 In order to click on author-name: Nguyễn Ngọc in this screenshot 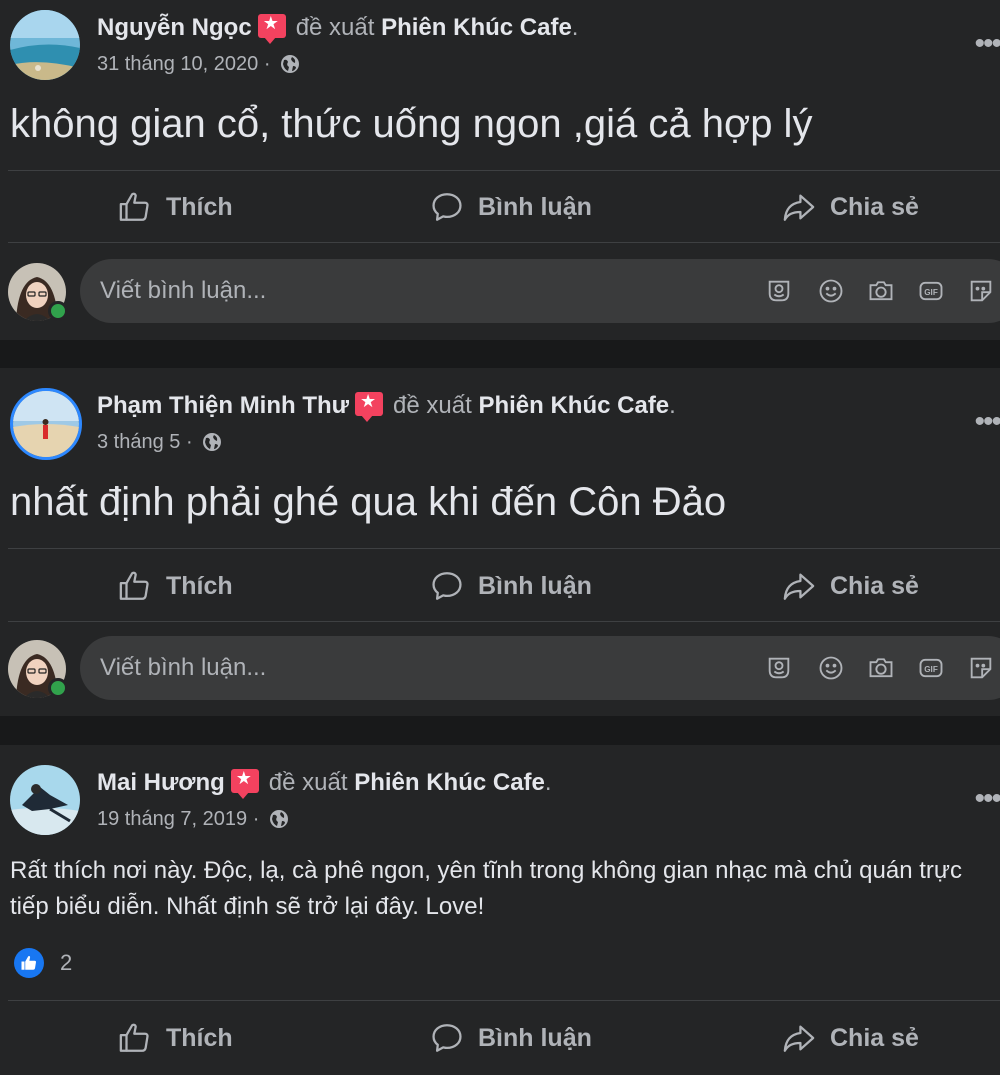, I will do `click(174, 27)`.